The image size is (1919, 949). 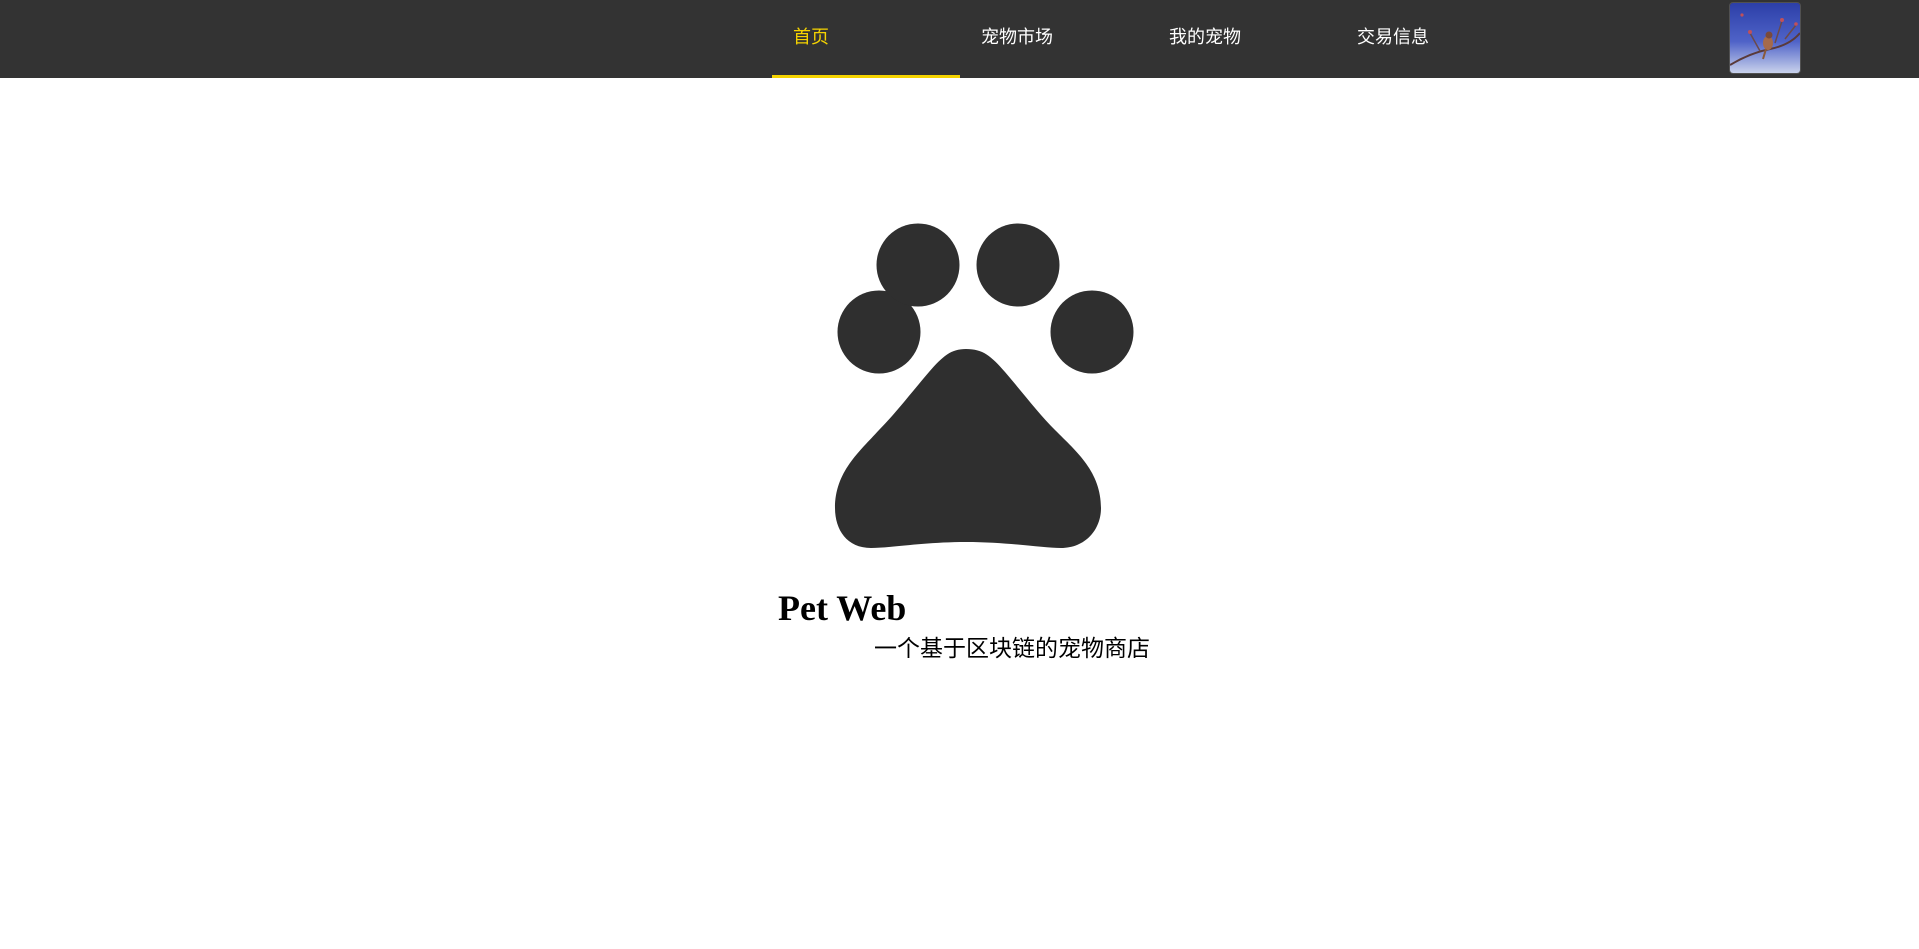 What do you see at coordinates (1054, 39) in the screenshot?
I see `nav-item-pet-market: 宠物市场` at bounding box center [1054, 39].